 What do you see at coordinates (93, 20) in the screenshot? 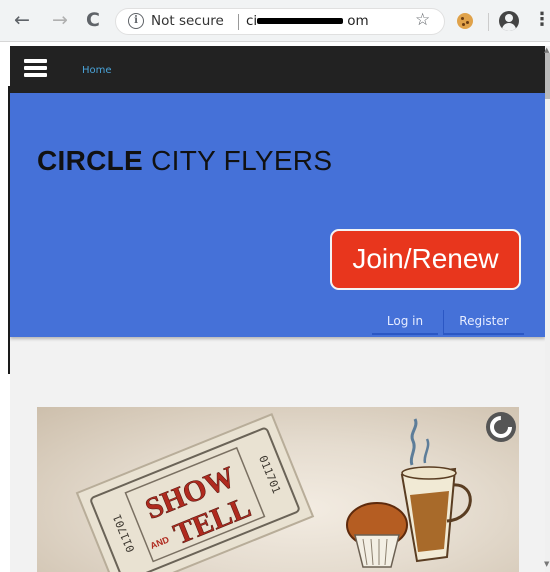
I see `reload-button: C` at bounding box center [93, 20].